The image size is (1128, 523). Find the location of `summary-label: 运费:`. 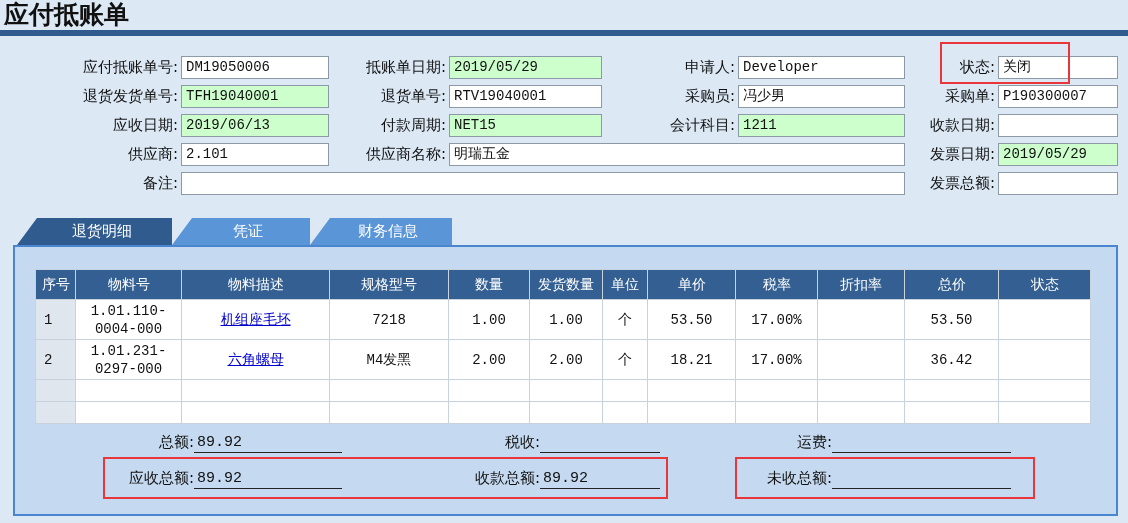

summary-label: 运费: is located at coordinates (814, 441).